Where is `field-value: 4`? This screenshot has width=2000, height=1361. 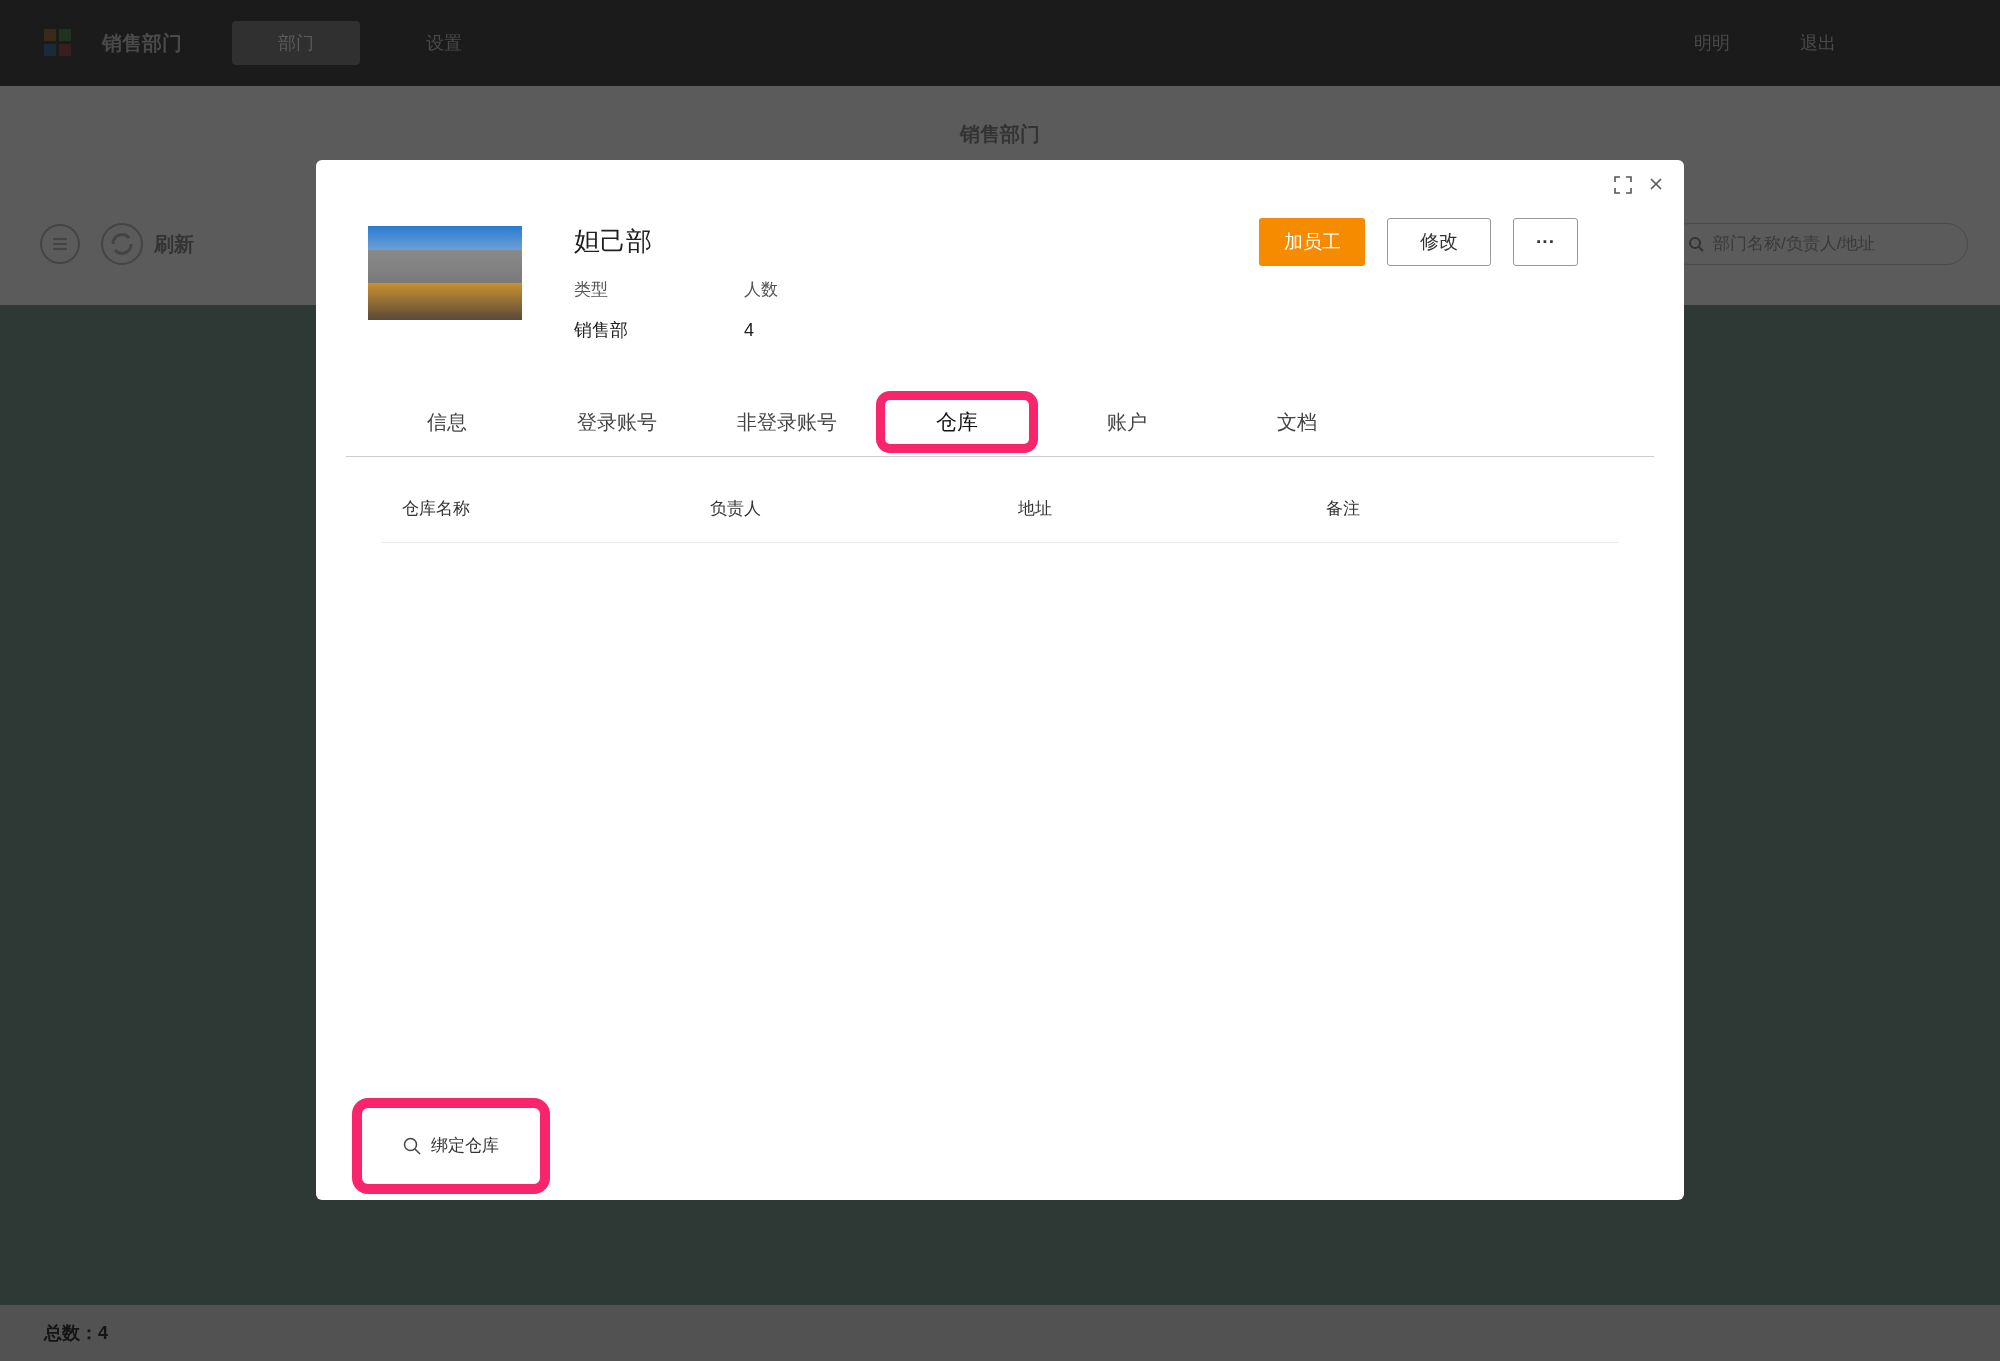
field-value: 4 is located at coordinates (749, 330).